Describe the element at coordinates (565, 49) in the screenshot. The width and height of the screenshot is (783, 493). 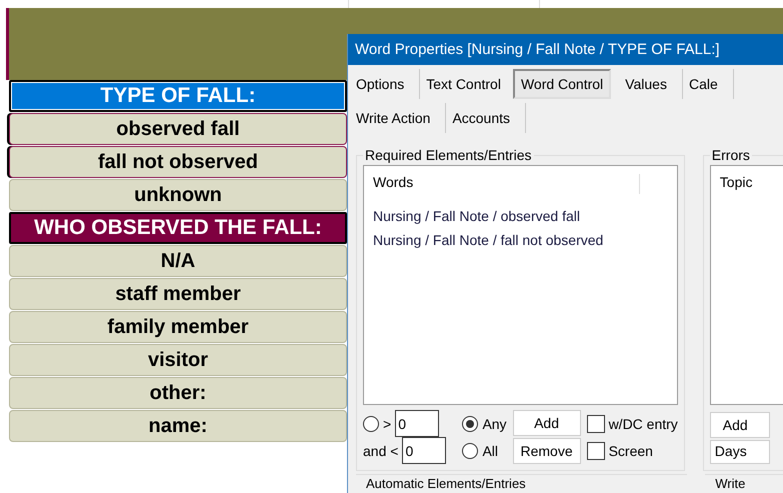
I see `window-title: Word Properties [Nursing / Fall Note / TYPE OF FALL:]` at that location.